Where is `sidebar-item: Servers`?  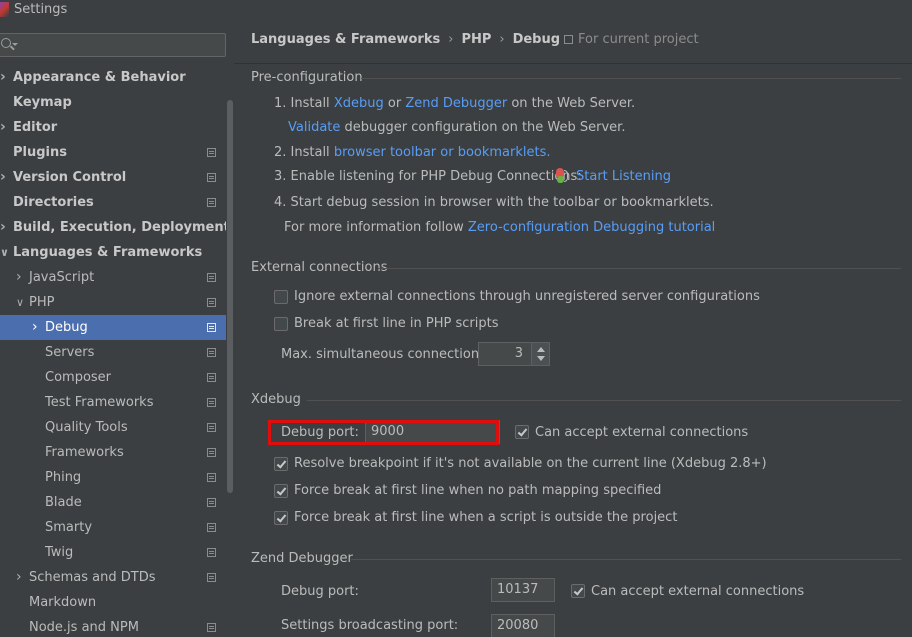
sidebar-item: Servers is located at coordinates (113, 352).